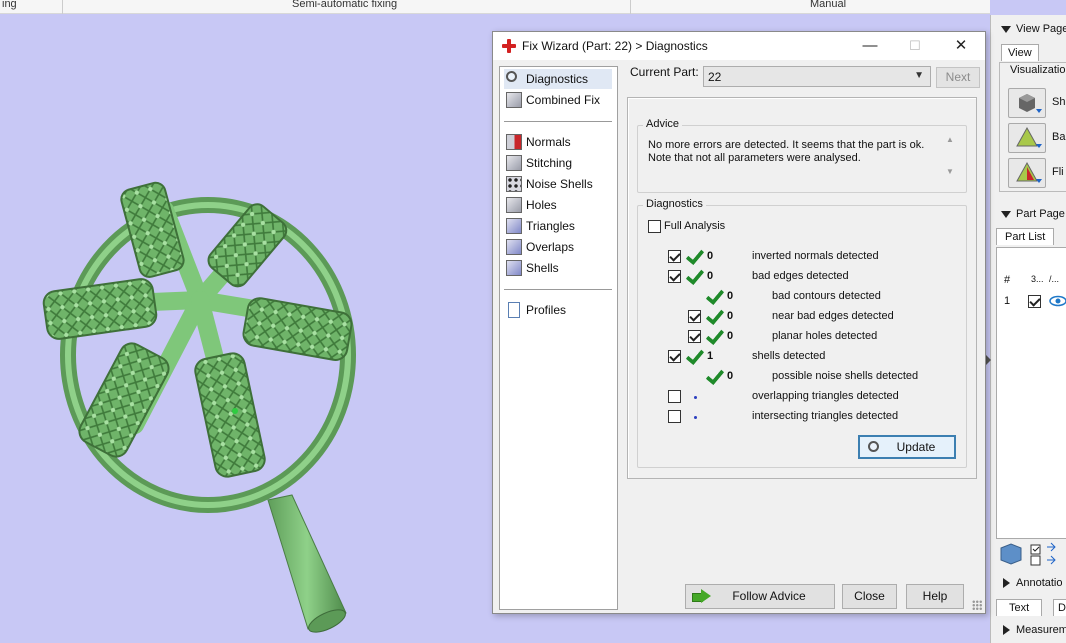  Describe the element at coordinates (1059, 607) in the screenshot. I see `tab-d: D` at that location.